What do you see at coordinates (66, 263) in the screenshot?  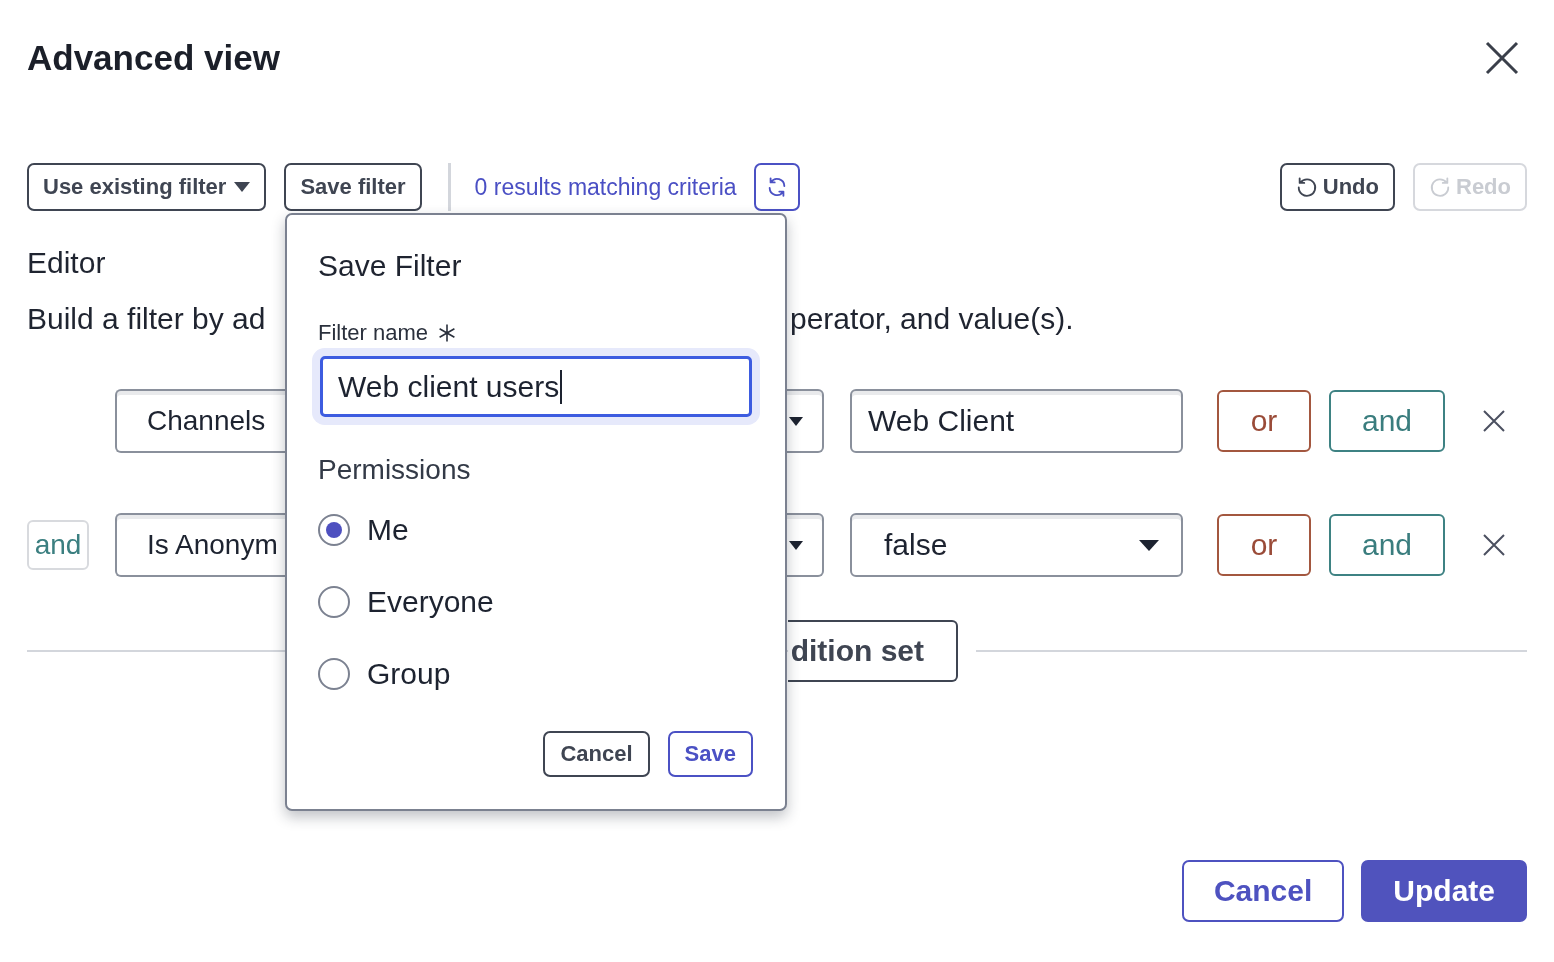 I see `editor-heading: Editor` at bounding box center [66, 263].